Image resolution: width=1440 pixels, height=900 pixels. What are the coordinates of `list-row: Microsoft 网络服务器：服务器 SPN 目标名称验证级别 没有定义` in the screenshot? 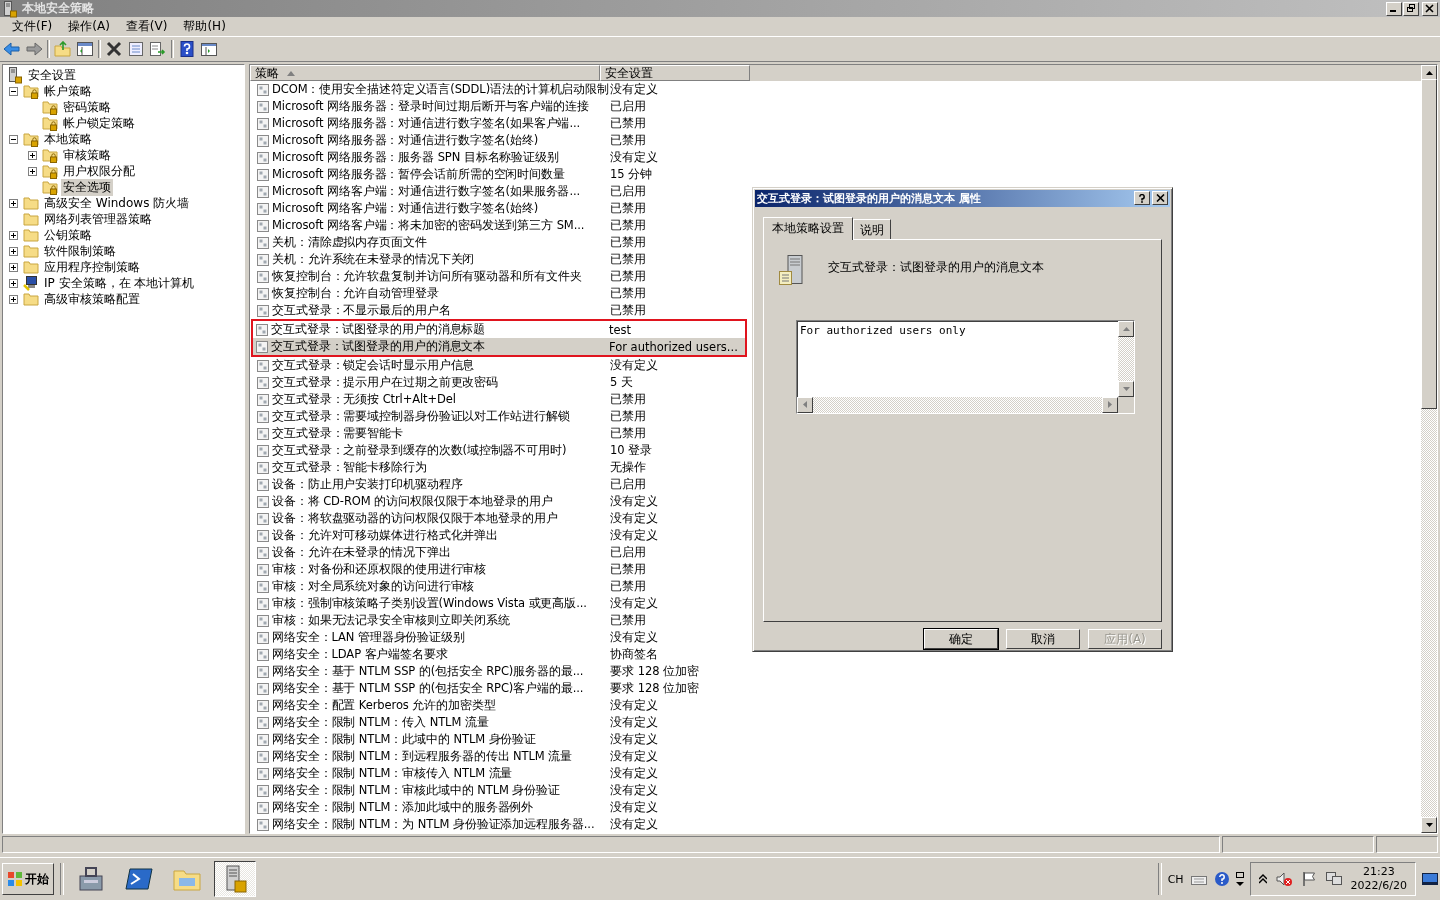 It's located at (500, 157).